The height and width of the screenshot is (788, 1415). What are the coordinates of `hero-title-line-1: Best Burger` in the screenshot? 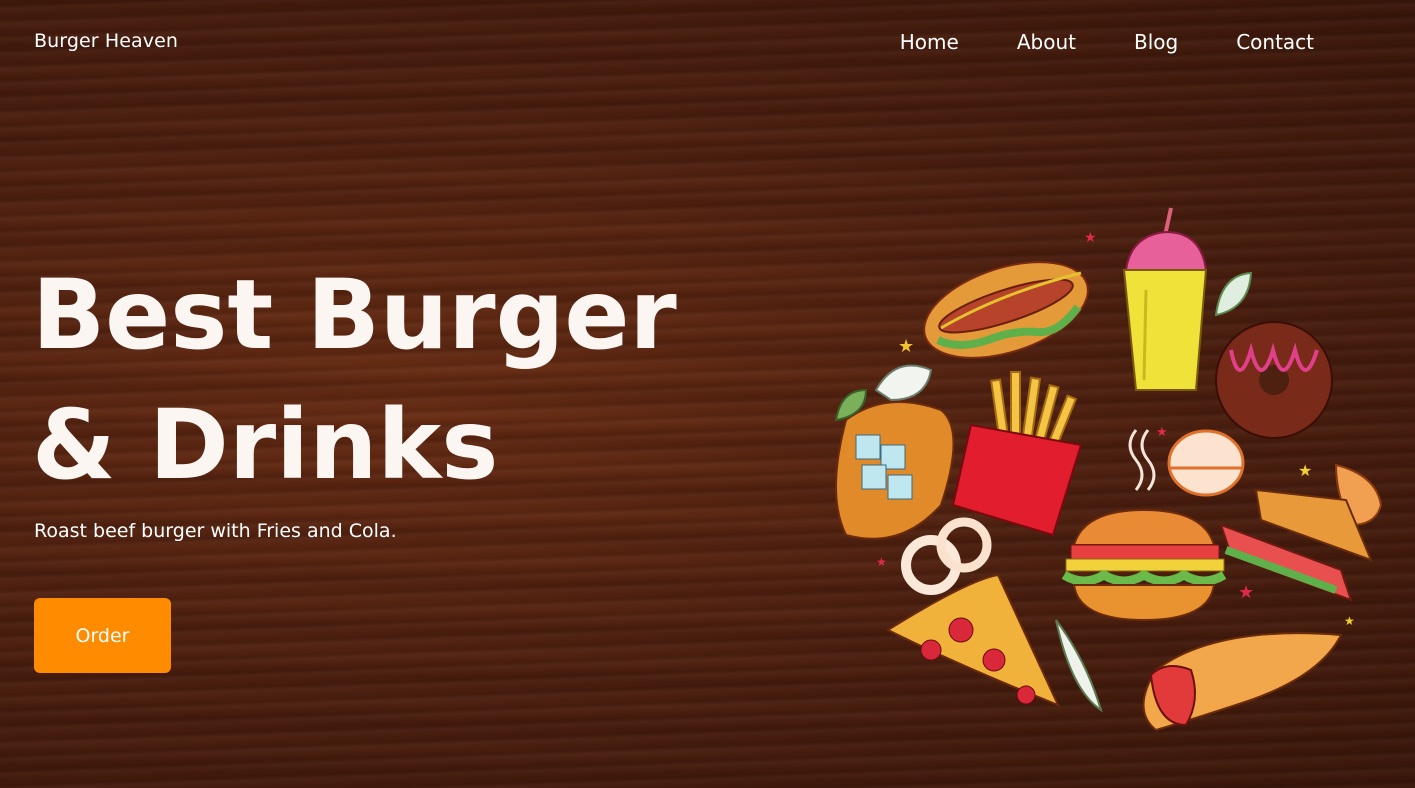 It's located at (354, 315).